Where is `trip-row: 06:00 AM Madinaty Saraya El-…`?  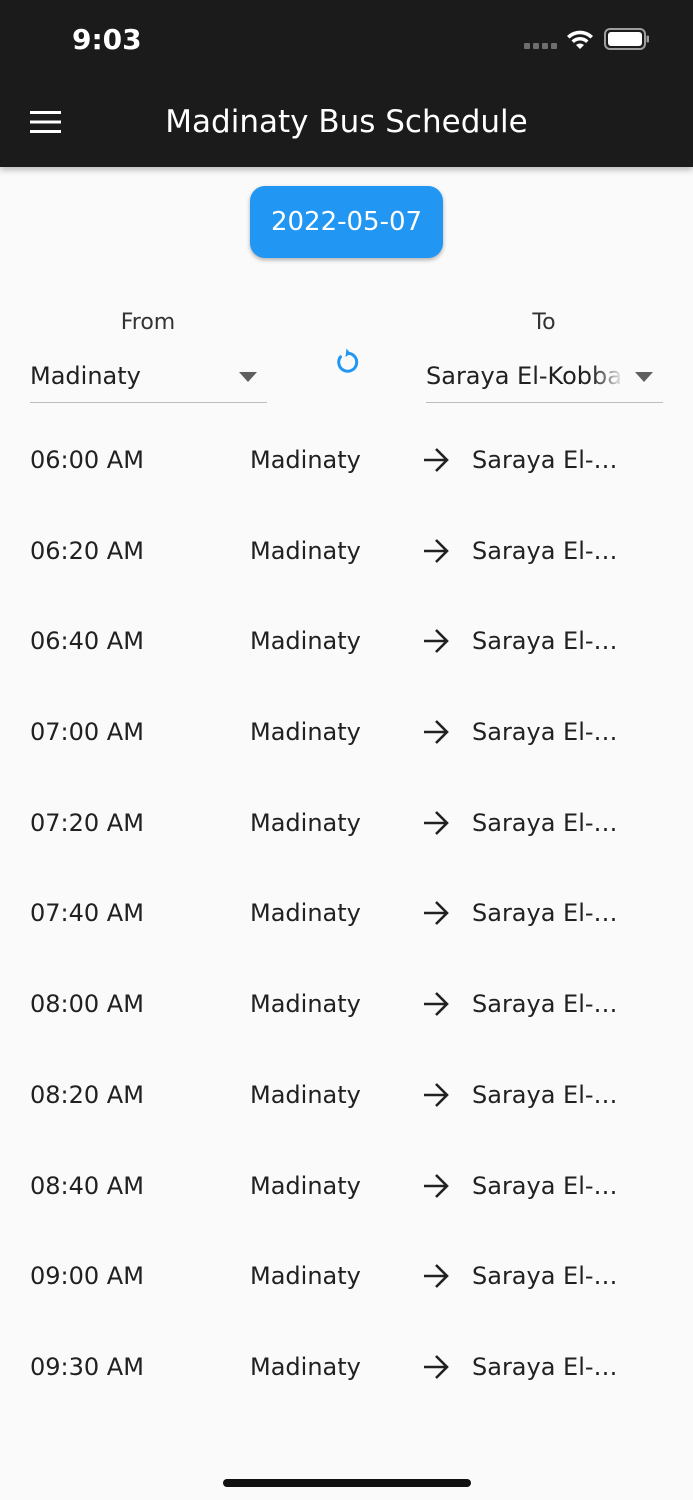 trip-row: 06:00 AM Madinaty Saraya El-… is located at coordinates (346, 460).